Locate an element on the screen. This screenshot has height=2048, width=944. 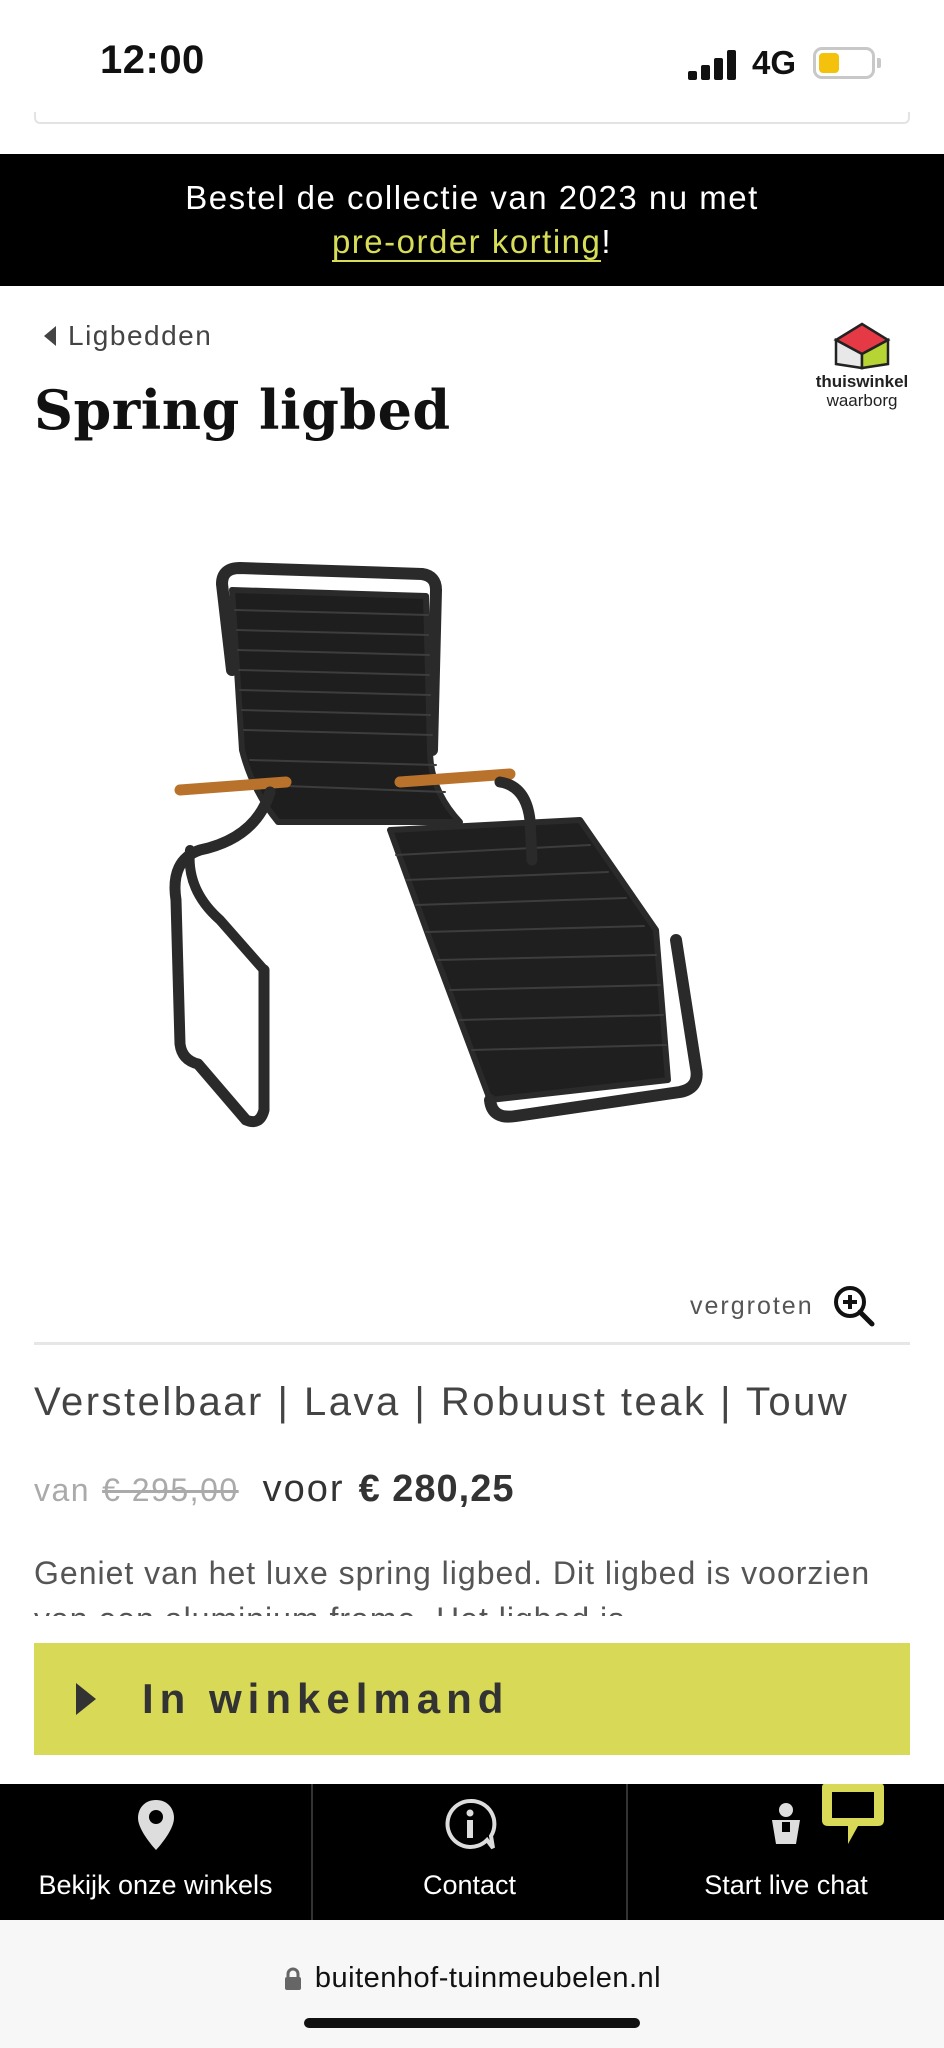
trust-badge-name: thuiswinkel is located at coordinates (862, 381).